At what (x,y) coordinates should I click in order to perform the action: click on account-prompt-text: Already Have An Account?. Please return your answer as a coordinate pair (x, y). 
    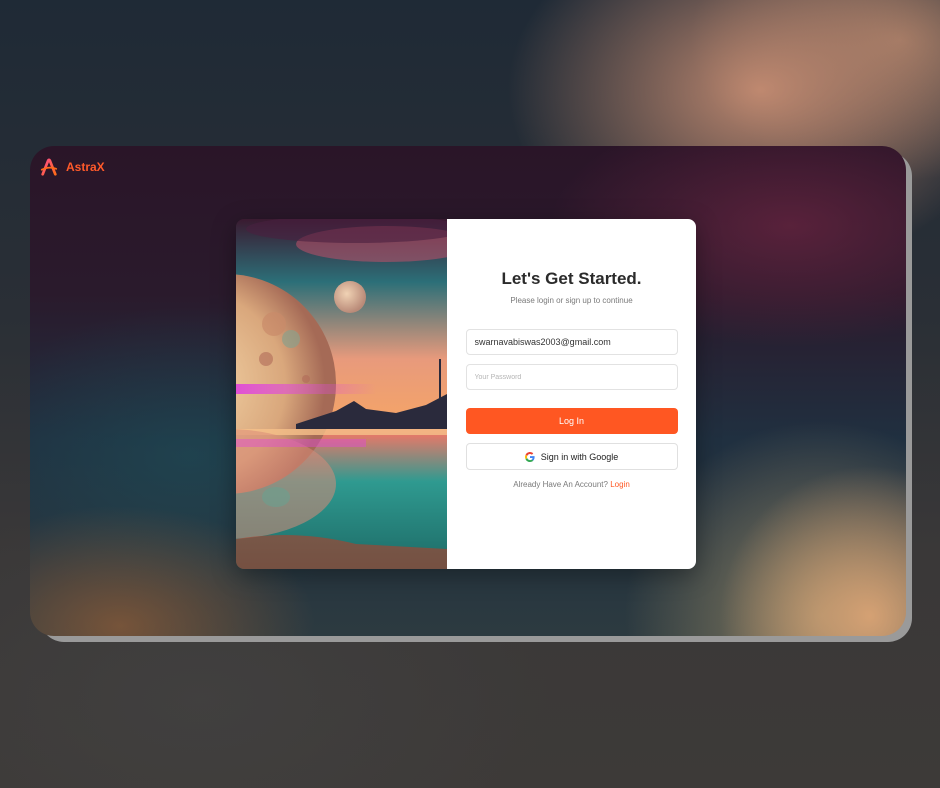
    Looking at the image, I should click on (560, 484).